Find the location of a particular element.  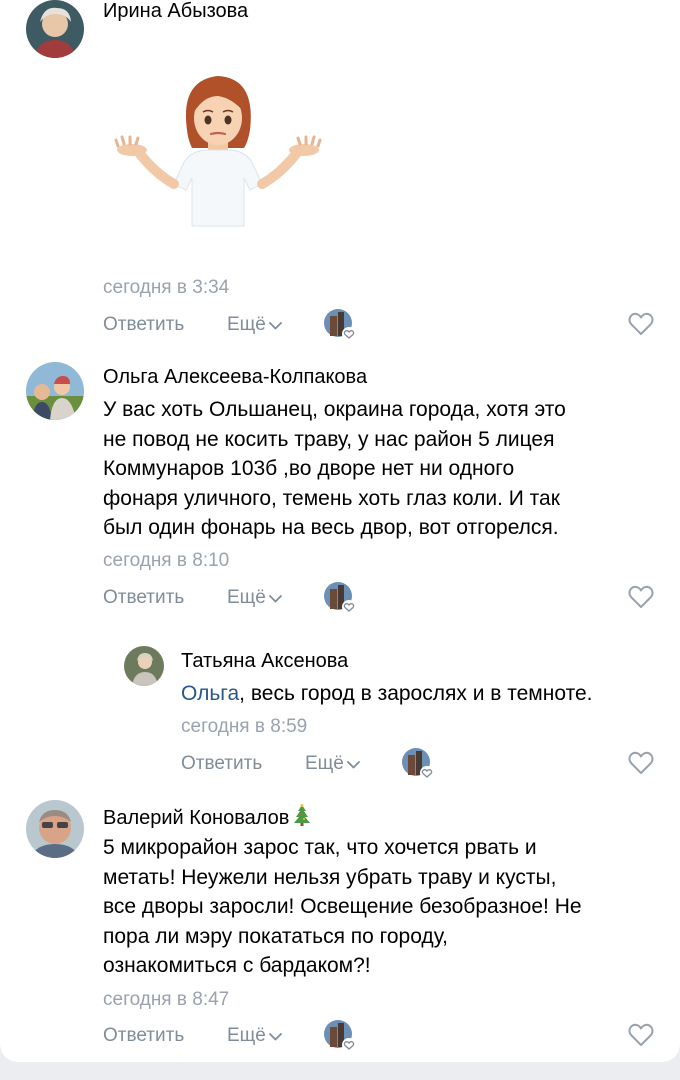

comment-text-line: Коммунаров 103б ,во дворе нет ни одного is located at coordinates (309, 468).